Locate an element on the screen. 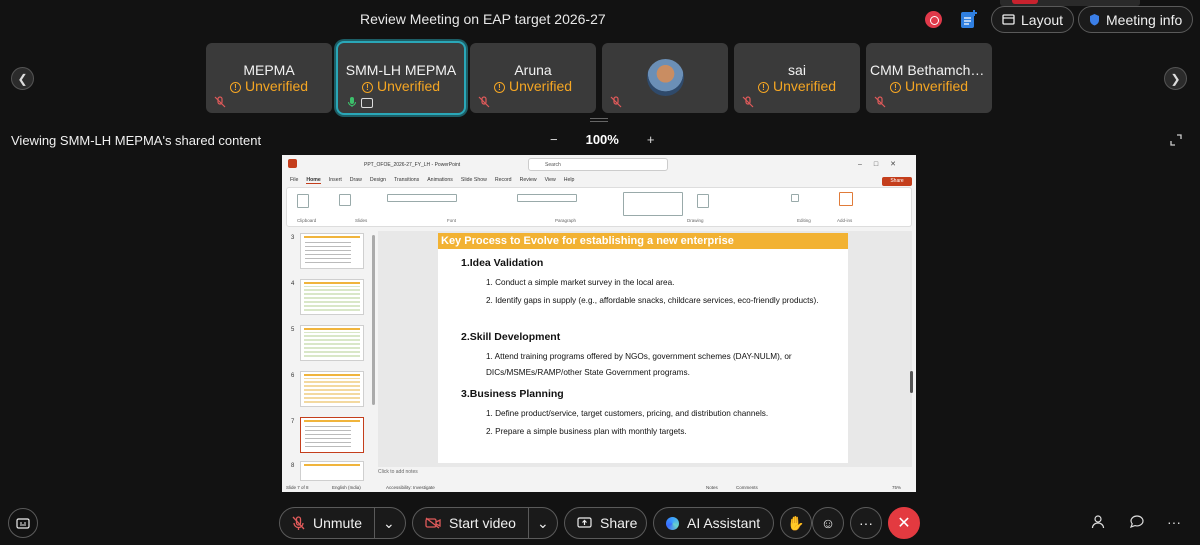 This screenshot has width=1200, height=545. layout-icon is located at coordinates (1008, 19).